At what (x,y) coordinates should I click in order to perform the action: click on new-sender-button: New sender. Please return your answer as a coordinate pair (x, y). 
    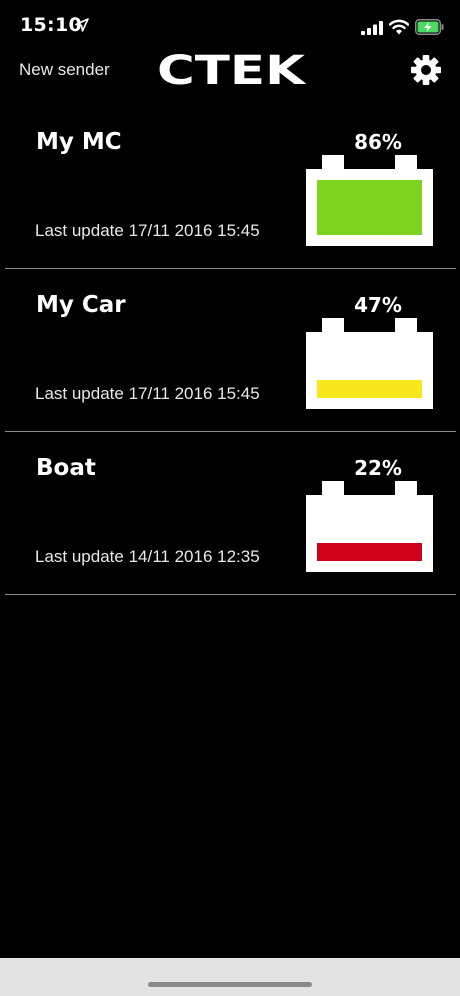
    Looking at the image, I should click on (64, 70).